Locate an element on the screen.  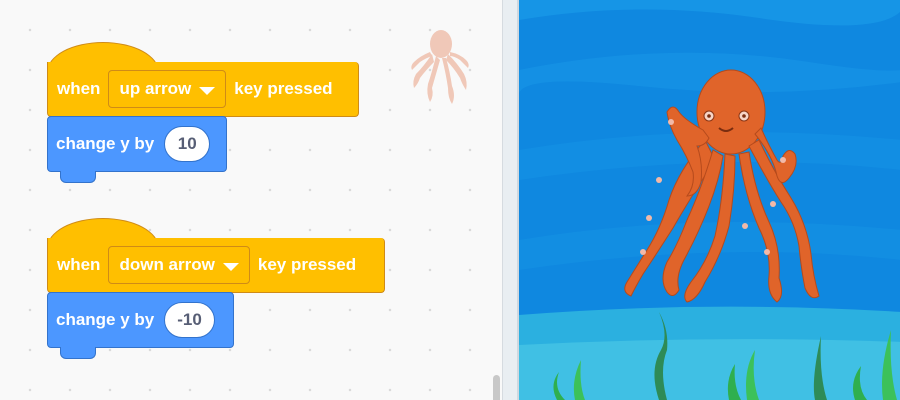
workspace-scrollbar is located at coordinates (496, 387).